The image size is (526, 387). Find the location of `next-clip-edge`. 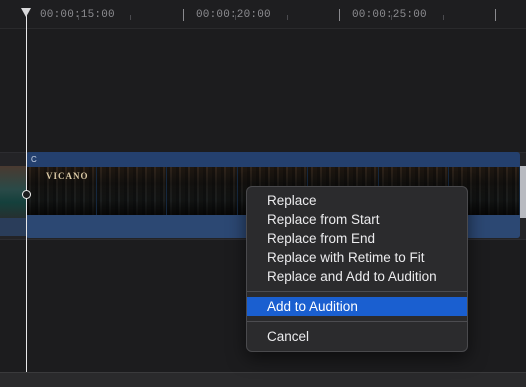

next-clip-edge is located at coordinates (523, 192).